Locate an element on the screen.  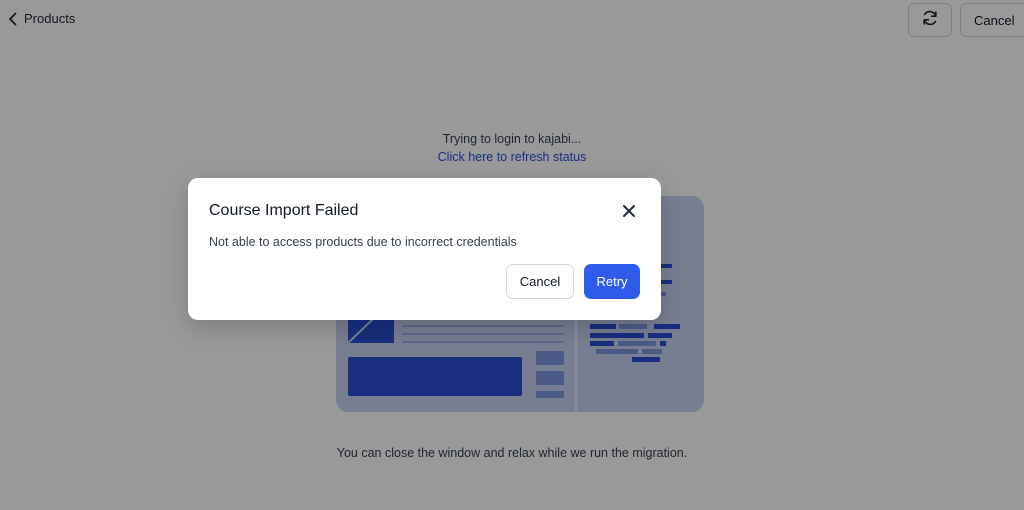
dialog-retry-button: Retry is located at coordinates (612, 281).